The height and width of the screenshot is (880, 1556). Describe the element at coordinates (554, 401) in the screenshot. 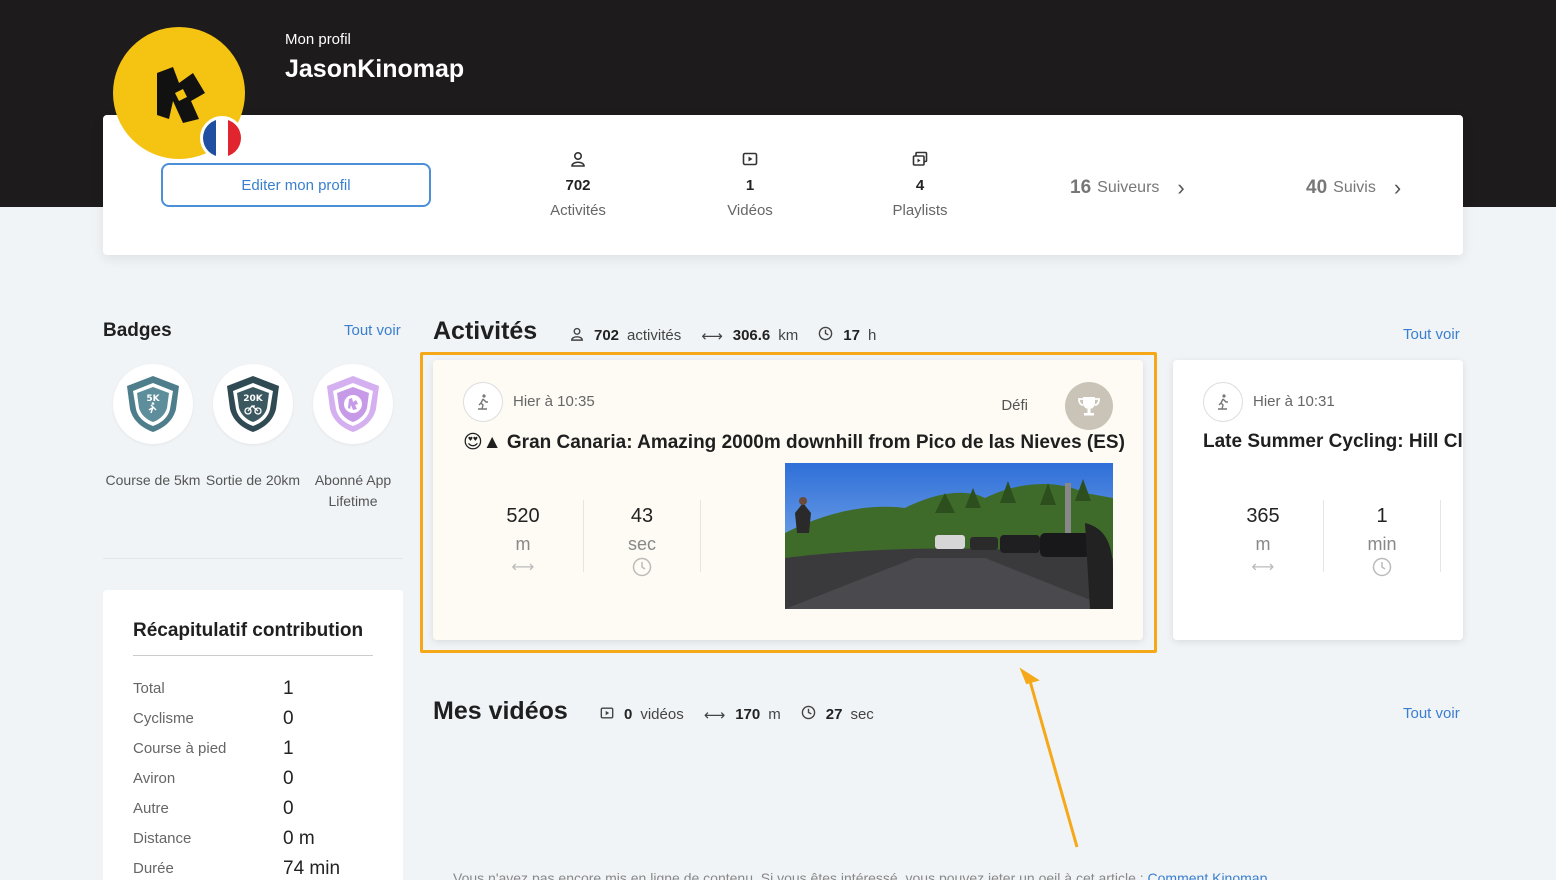

I see `activity-time: Hier à 10:35` at that location.